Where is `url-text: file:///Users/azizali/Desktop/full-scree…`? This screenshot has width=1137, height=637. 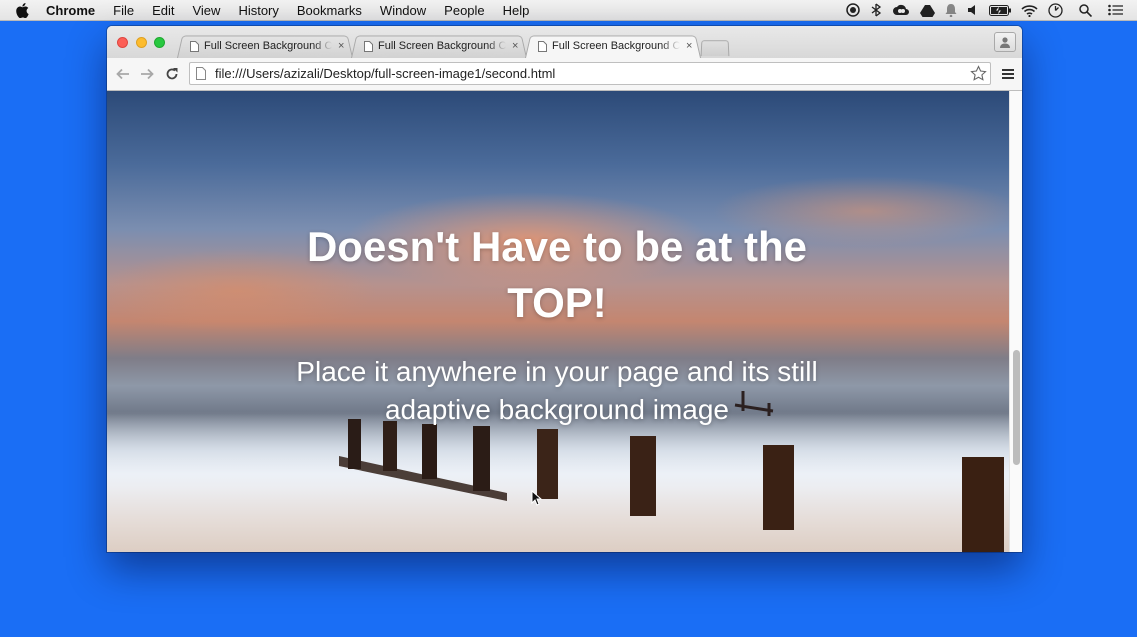
url-text: file:///Users/azizali/Desktop/full-scree… is located at coordinates (385, 73).